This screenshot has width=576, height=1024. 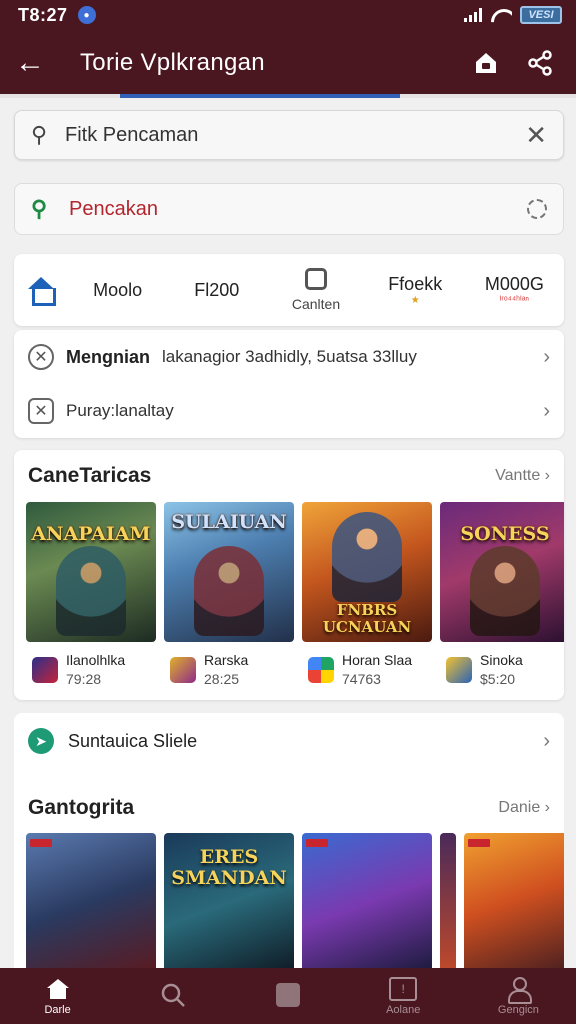 What do you see at coordinates (522, 476) in the screenshot?
I see `see-more-link: Vantte ›` at bounding box center [522, 476].